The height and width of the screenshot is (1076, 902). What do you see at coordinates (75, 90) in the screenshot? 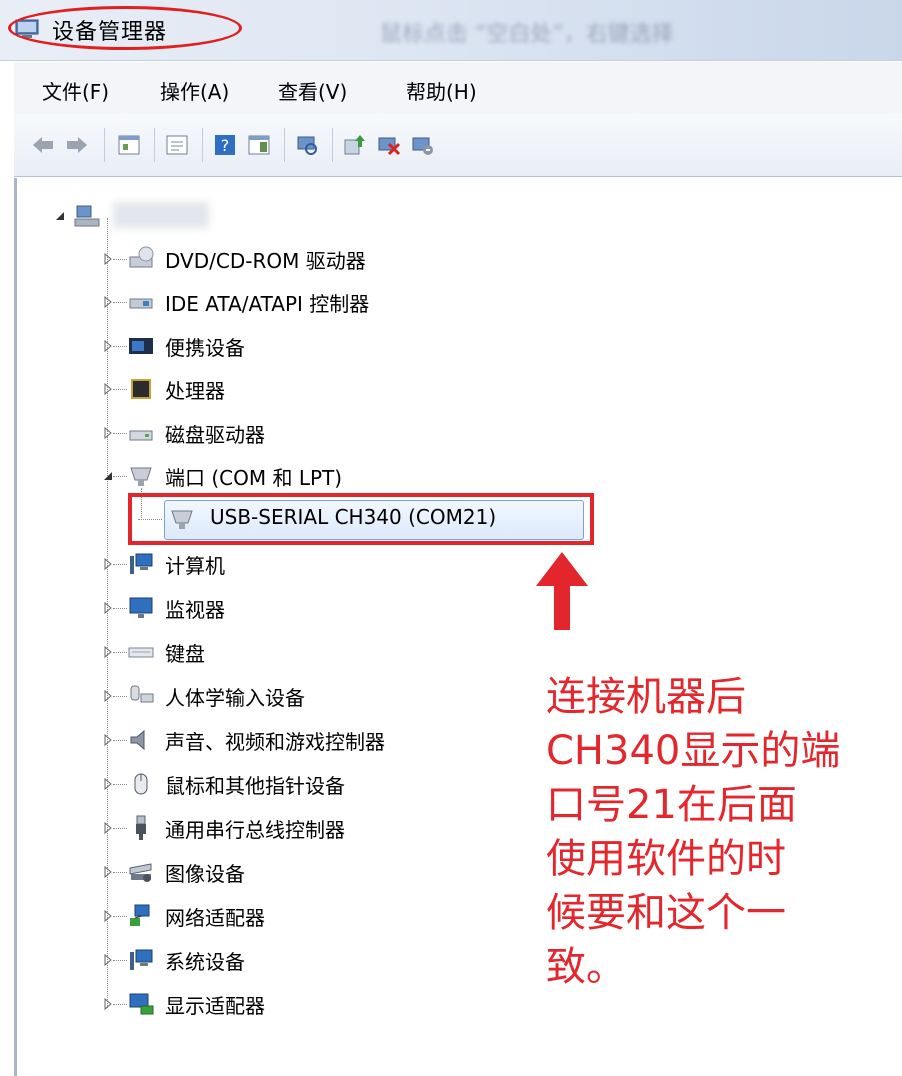
I see `menu-file: 文件(F)` at bounding box center [75, 90].